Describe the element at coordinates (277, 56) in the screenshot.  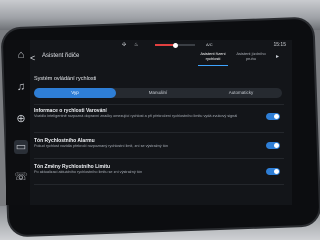
I see `chevron-right-icon: ▸` at that location.